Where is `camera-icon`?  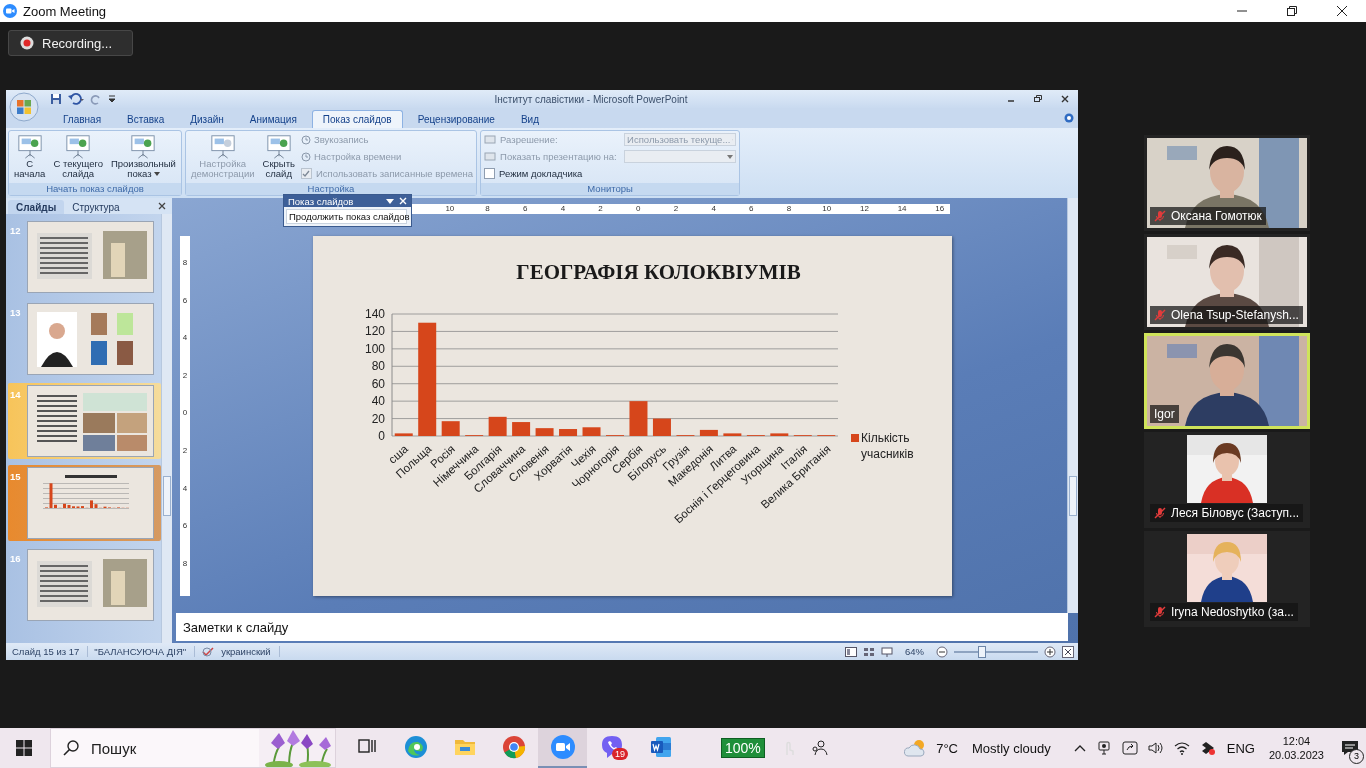
camera-icon is located at coordinates (1103, 748).